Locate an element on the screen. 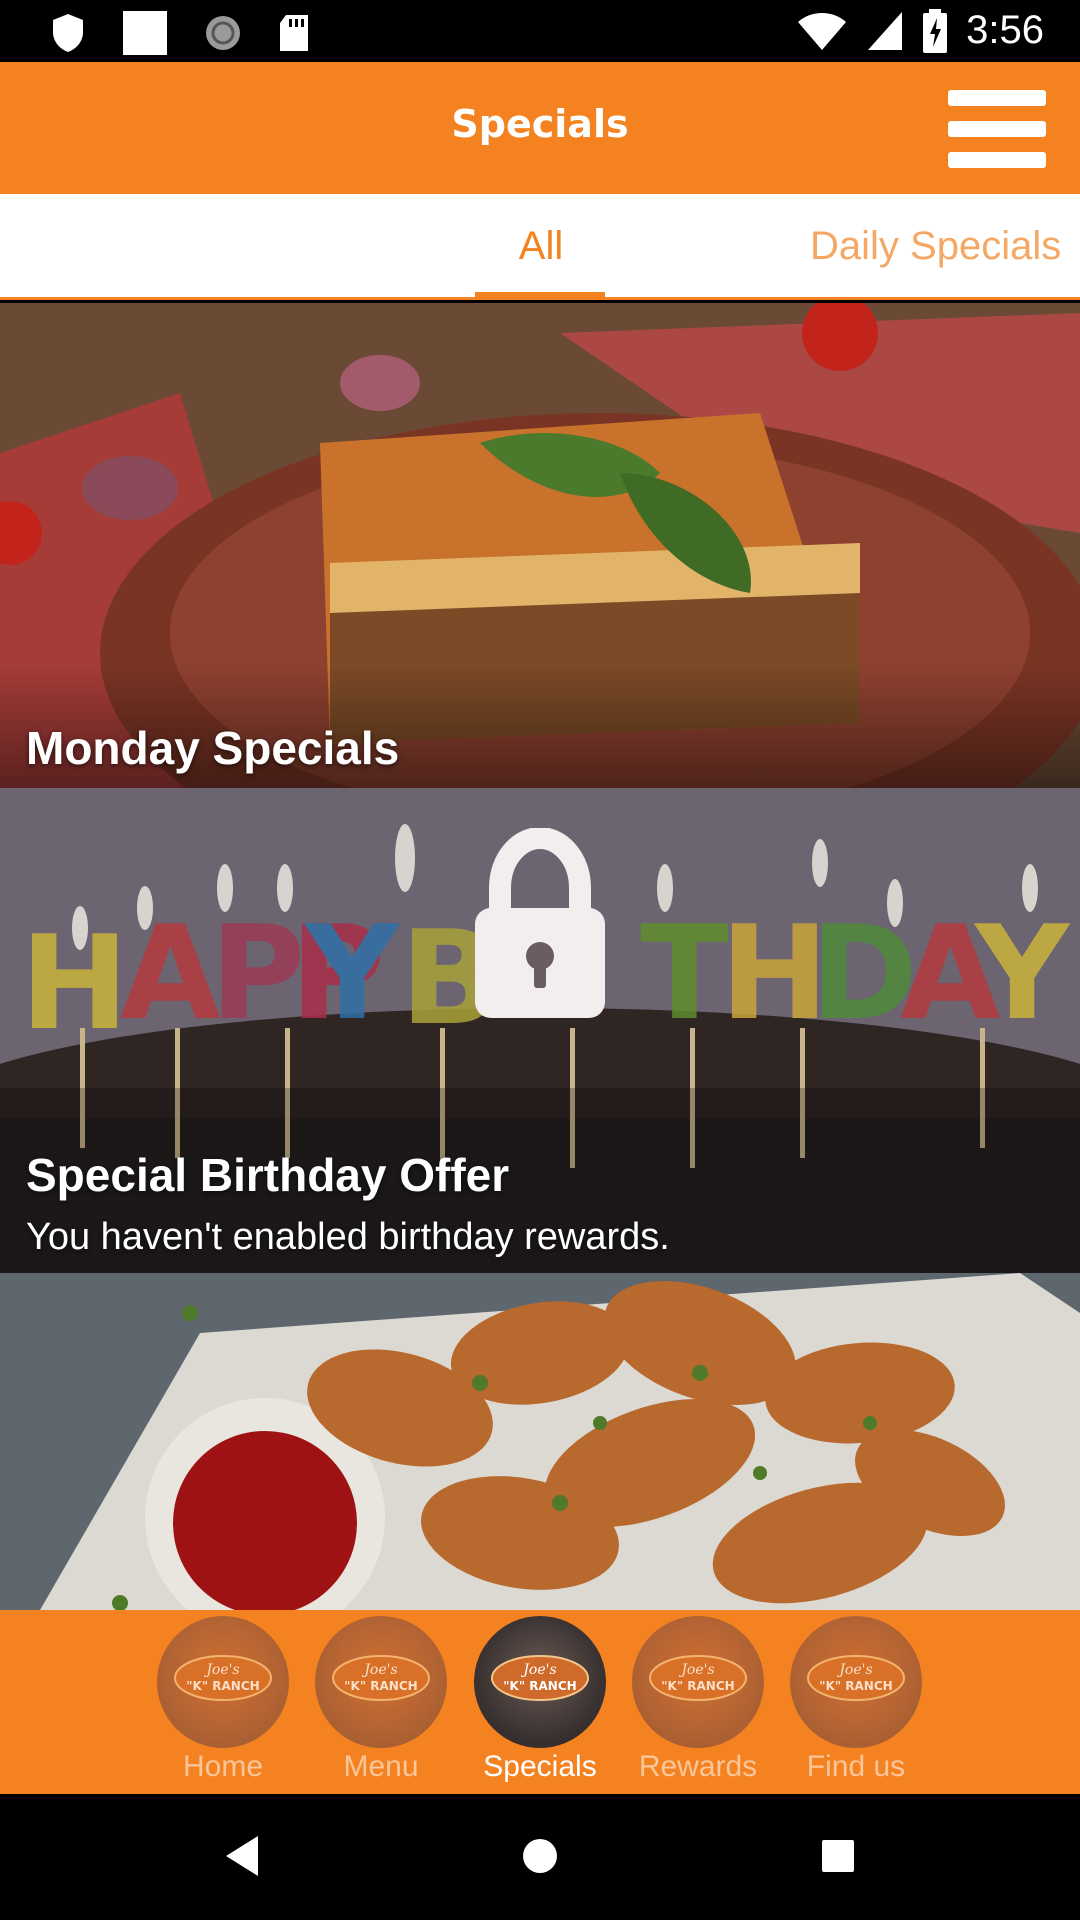  page-title: Specials is located at coordinates (540, 124).